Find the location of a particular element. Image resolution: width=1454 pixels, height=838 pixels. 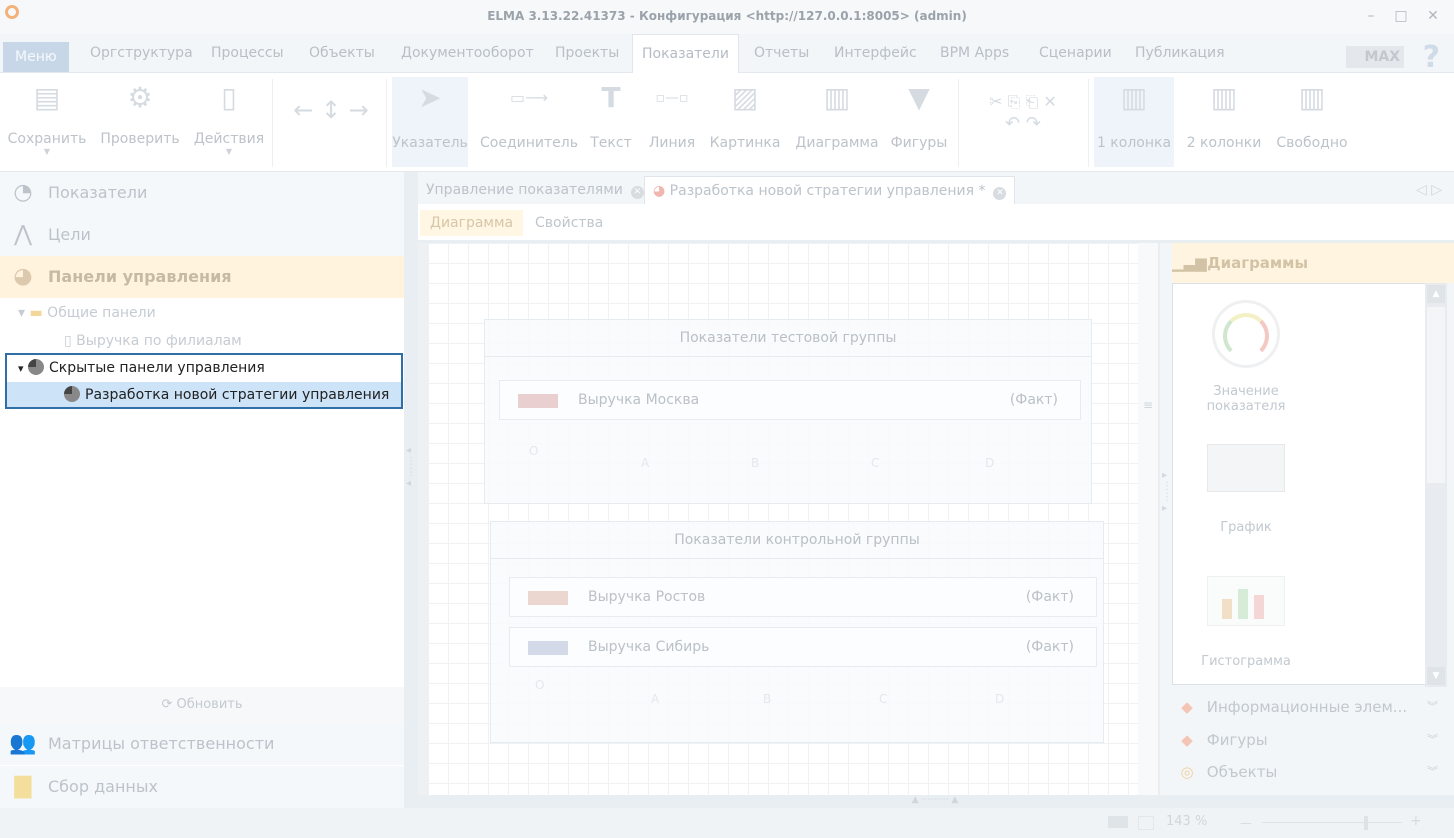

scroll-thumb is located at coordinates (1436, 395).